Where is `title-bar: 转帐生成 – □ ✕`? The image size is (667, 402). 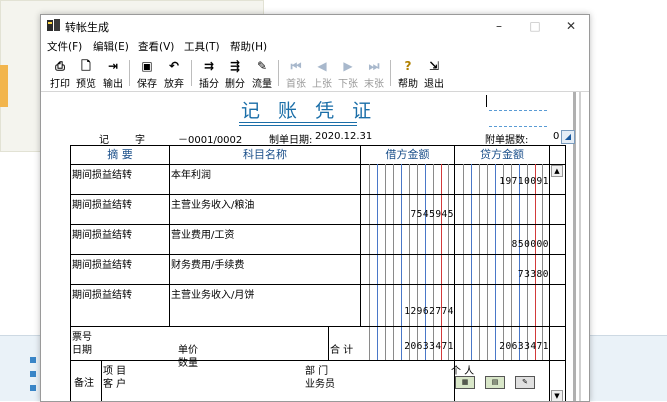 title-bar: 转帐生成 – □ ✕ is located at coordinates (315, 26).